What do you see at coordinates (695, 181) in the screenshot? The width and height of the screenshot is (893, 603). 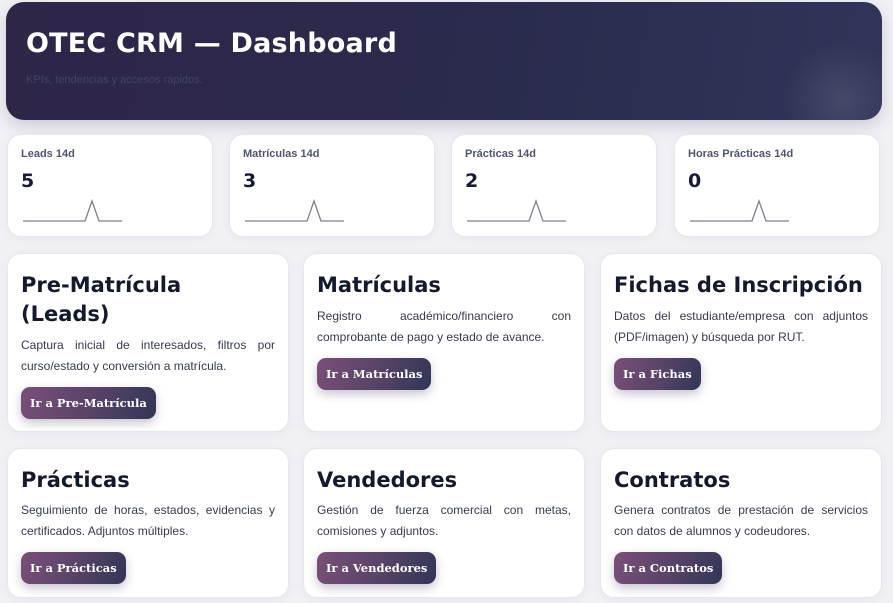 I see `kpi-value: 0` at bounding box center [695, 181].